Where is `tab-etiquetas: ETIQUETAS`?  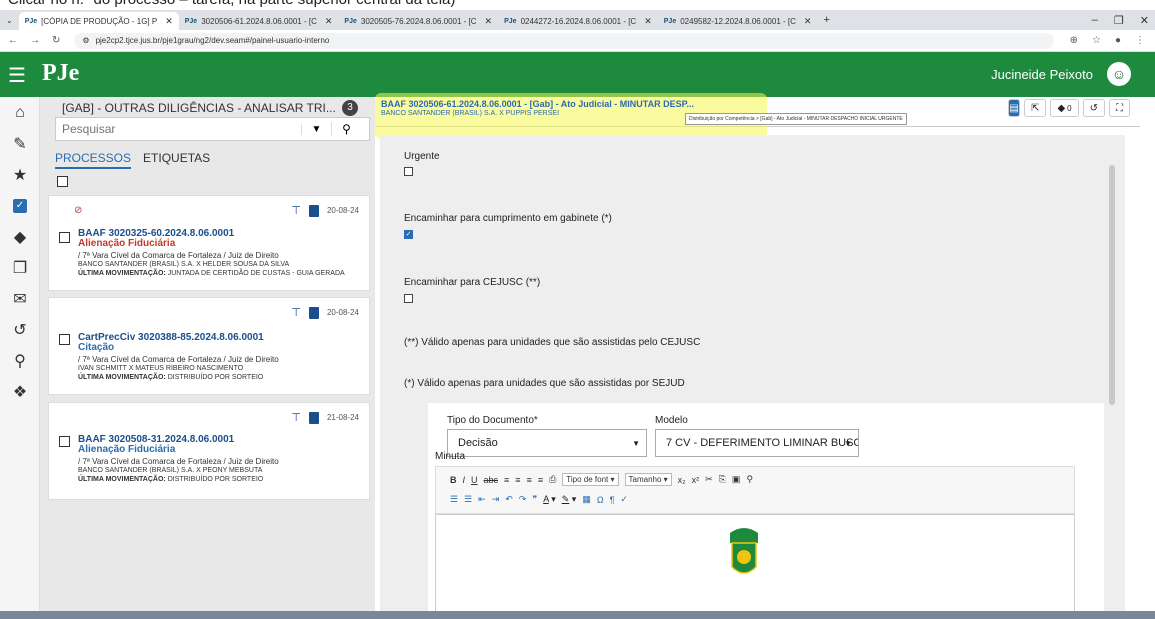
tab-etiquetas: ETIQUETAS is located at coordinates (176, 160).